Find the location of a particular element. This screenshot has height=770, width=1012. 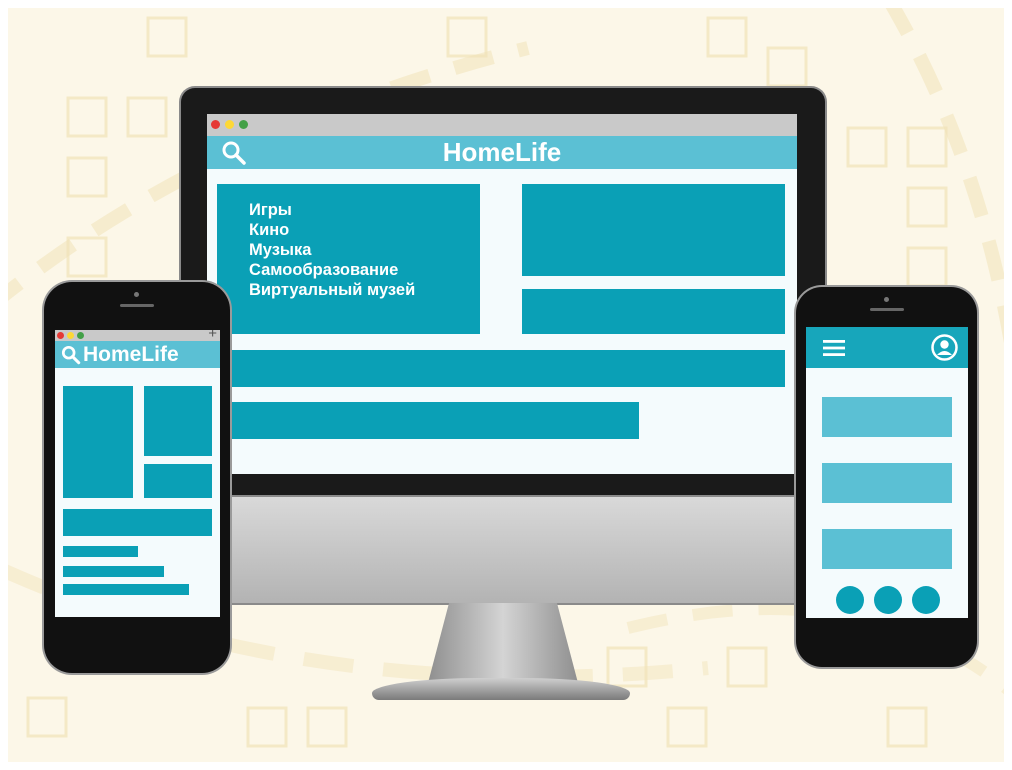

search-icon is located at coordinates (71, 355).